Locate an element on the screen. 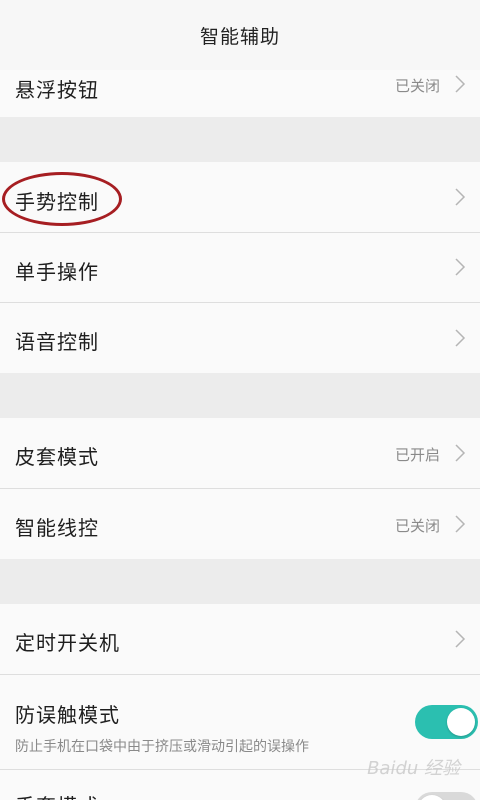 This screenshot has width=480, height=800. row-label: 单手操作 is located at coordinates (57, 272).